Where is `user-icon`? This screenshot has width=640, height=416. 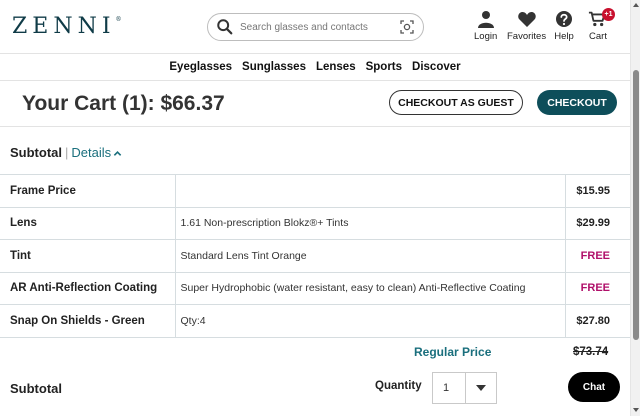
user-icon is located at coordinates (485, 19).